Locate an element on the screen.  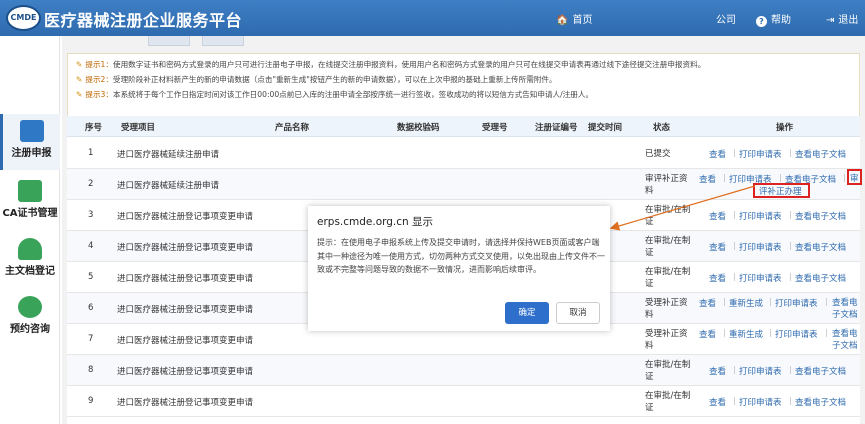
nav-help: ? 帮助 is located at coordinates (773, 19).